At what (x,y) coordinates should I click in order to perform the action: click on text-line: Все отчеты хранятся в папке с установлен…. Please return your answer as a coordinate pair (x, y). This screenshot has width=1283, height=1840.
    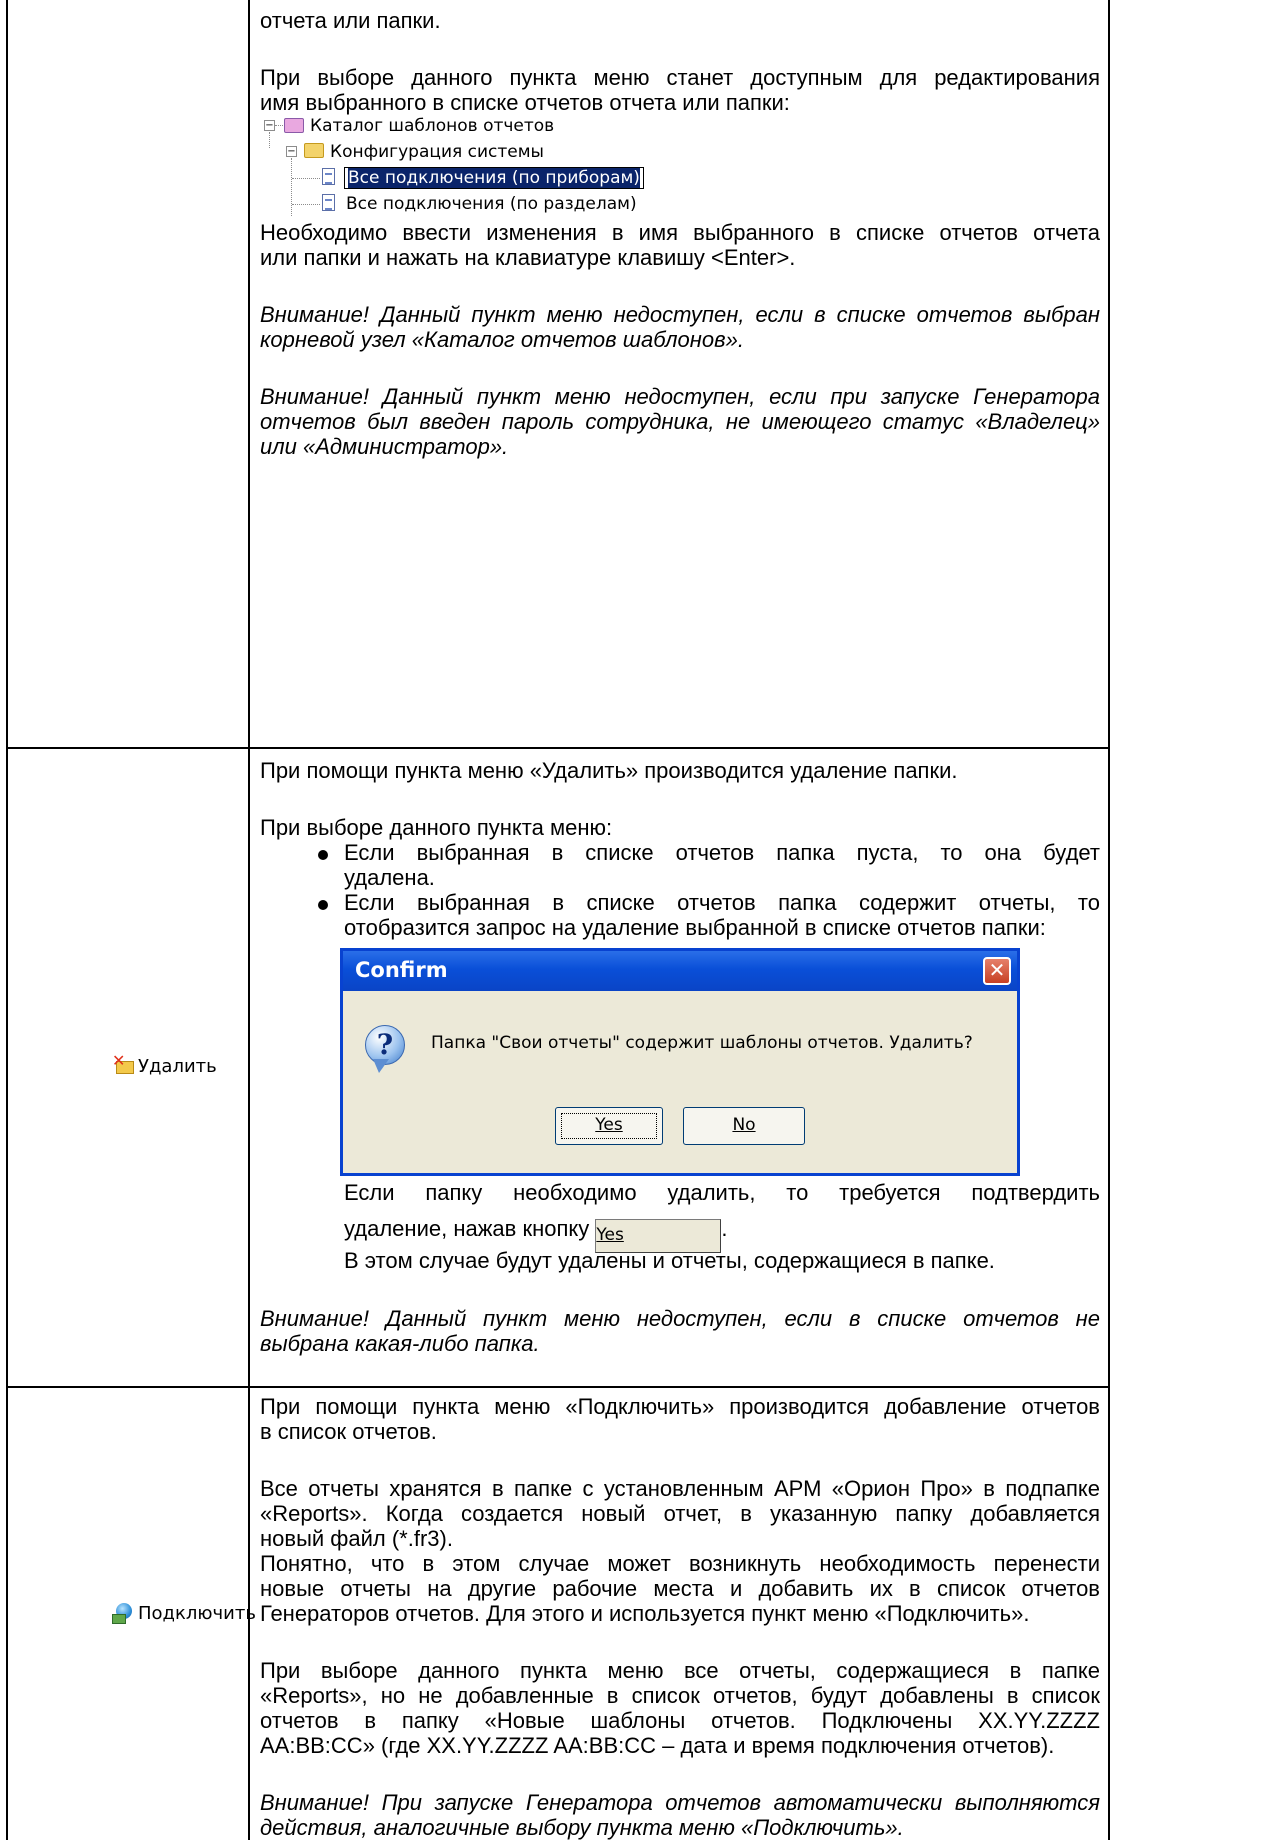
    Looking at the image, I should click on (680, 1488).